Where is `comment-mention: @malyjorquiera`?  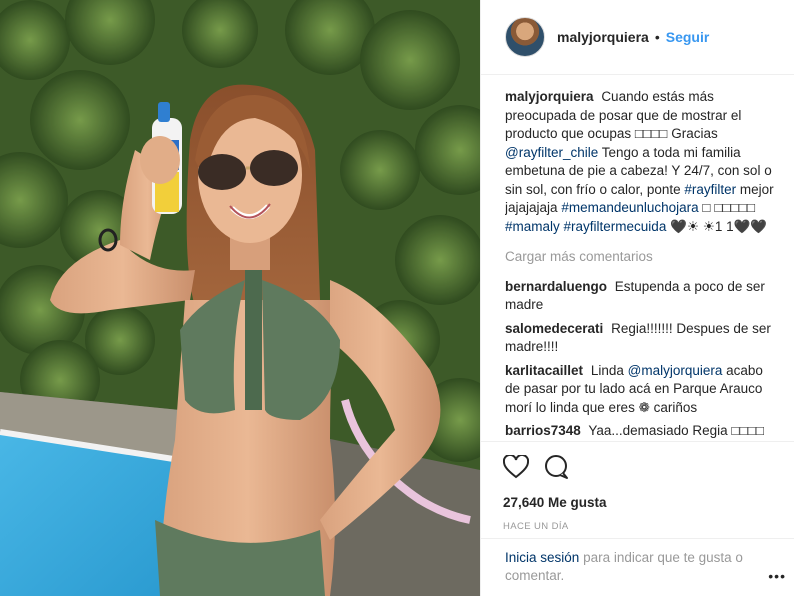 comment-mention: @malyjorquiera is located at coordinates (675, 370).